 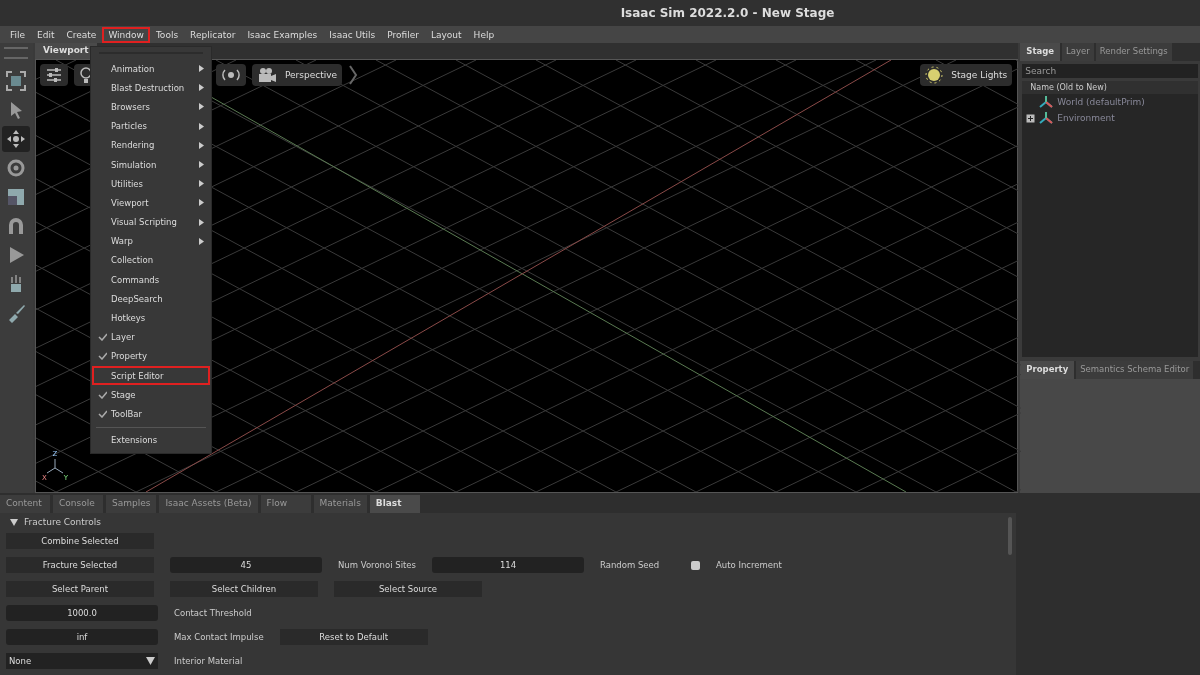 I want to click on stage-lights-button: Stage Lights, so click(x=966, y=75).